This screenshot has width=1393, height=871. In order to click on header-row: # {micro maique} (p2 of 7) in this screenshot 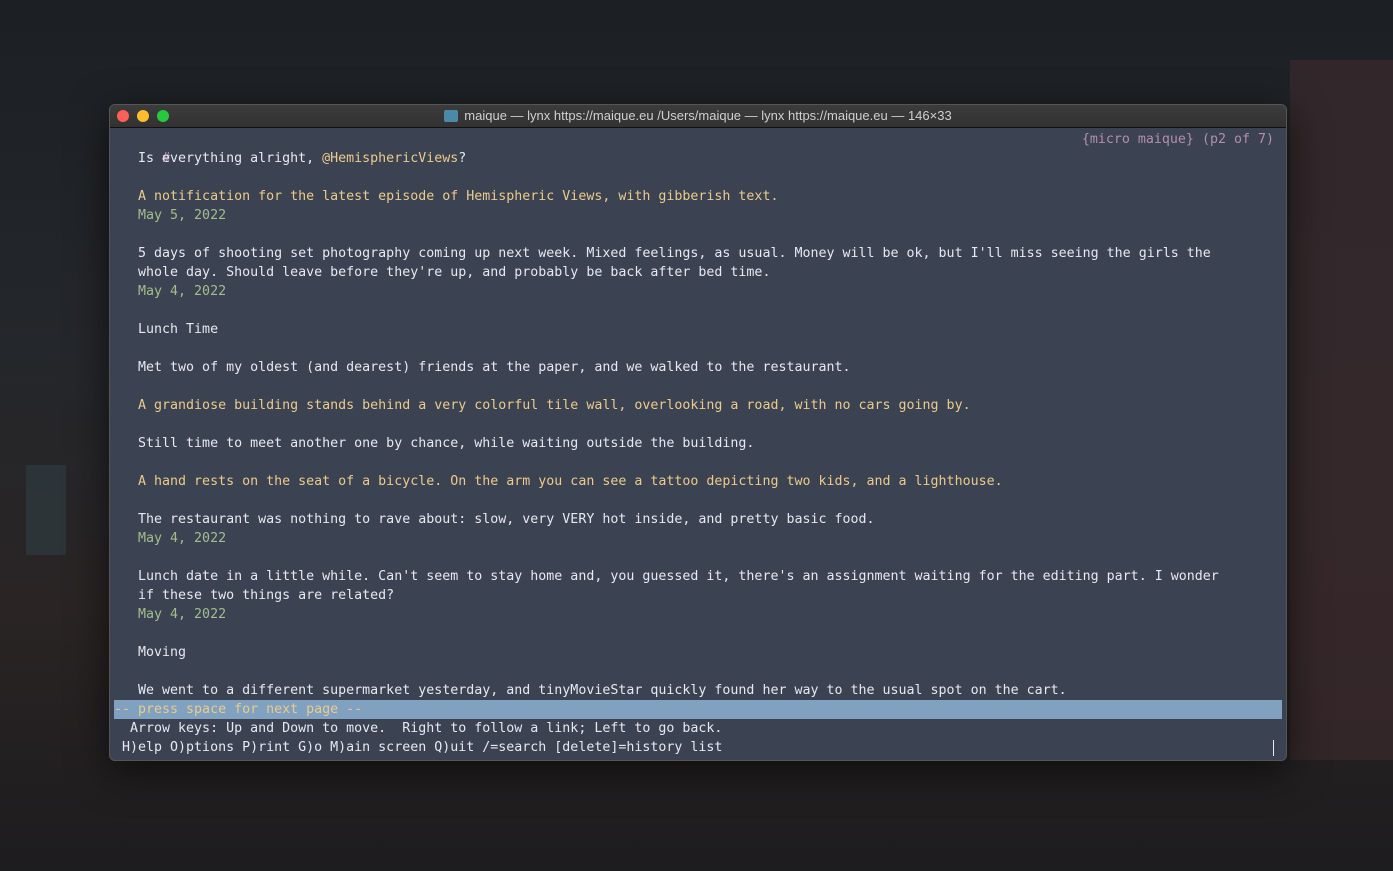, I will do `click(698, 148)`.